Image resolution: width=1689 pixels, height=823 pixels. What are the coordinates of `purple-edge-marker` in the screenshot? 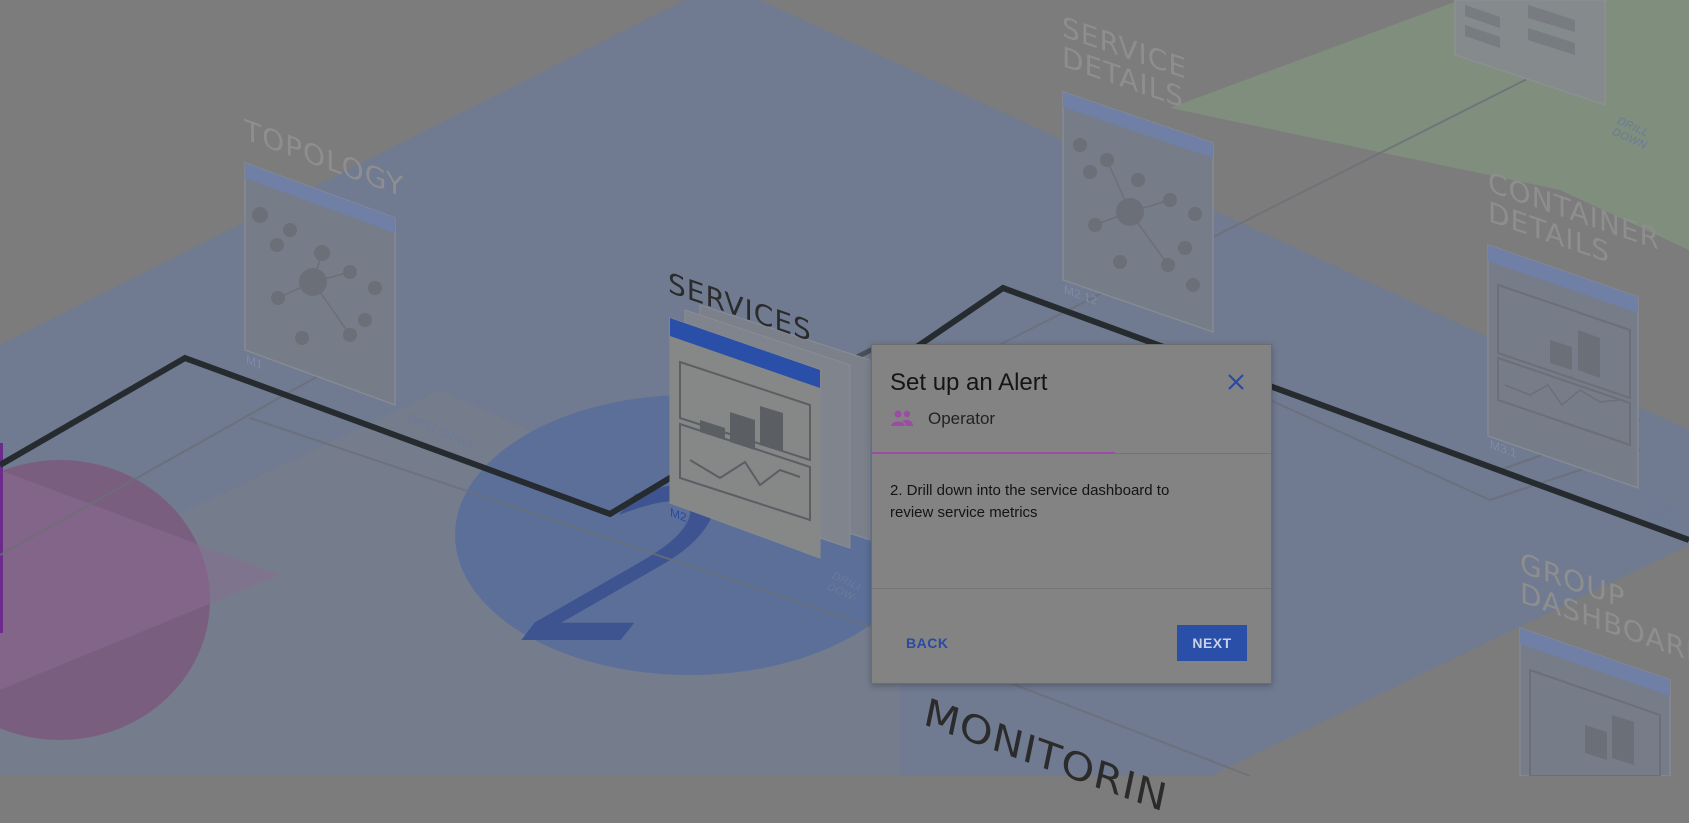 It's located at (1, 538).